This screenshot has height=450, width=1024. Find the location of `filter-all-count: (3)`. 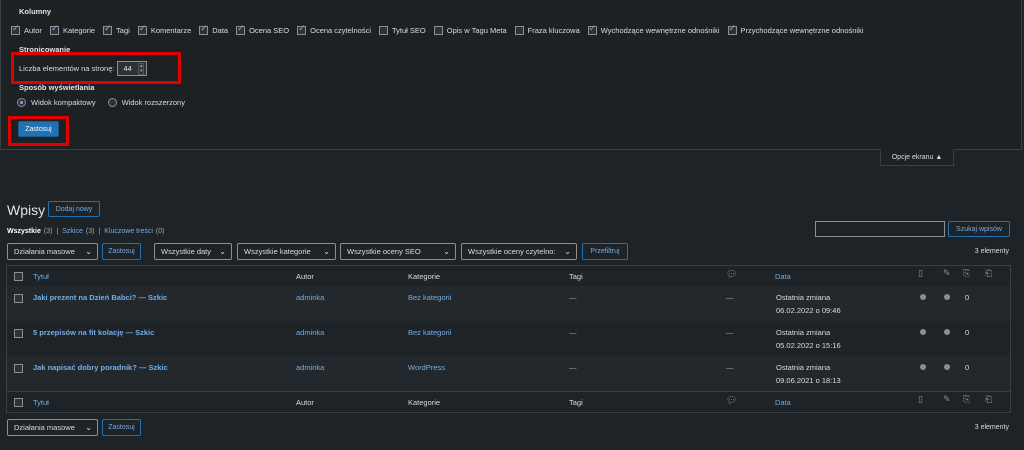

filter-all-count: (3) is located at coordinates (48, 231).